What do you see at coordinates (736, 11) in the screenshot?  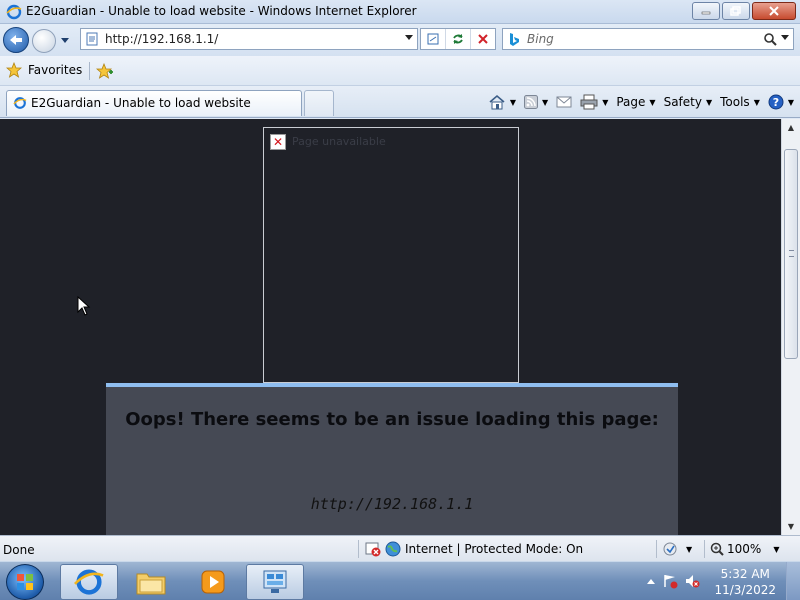 I see `restore-button` at bounding box center [736, 11].